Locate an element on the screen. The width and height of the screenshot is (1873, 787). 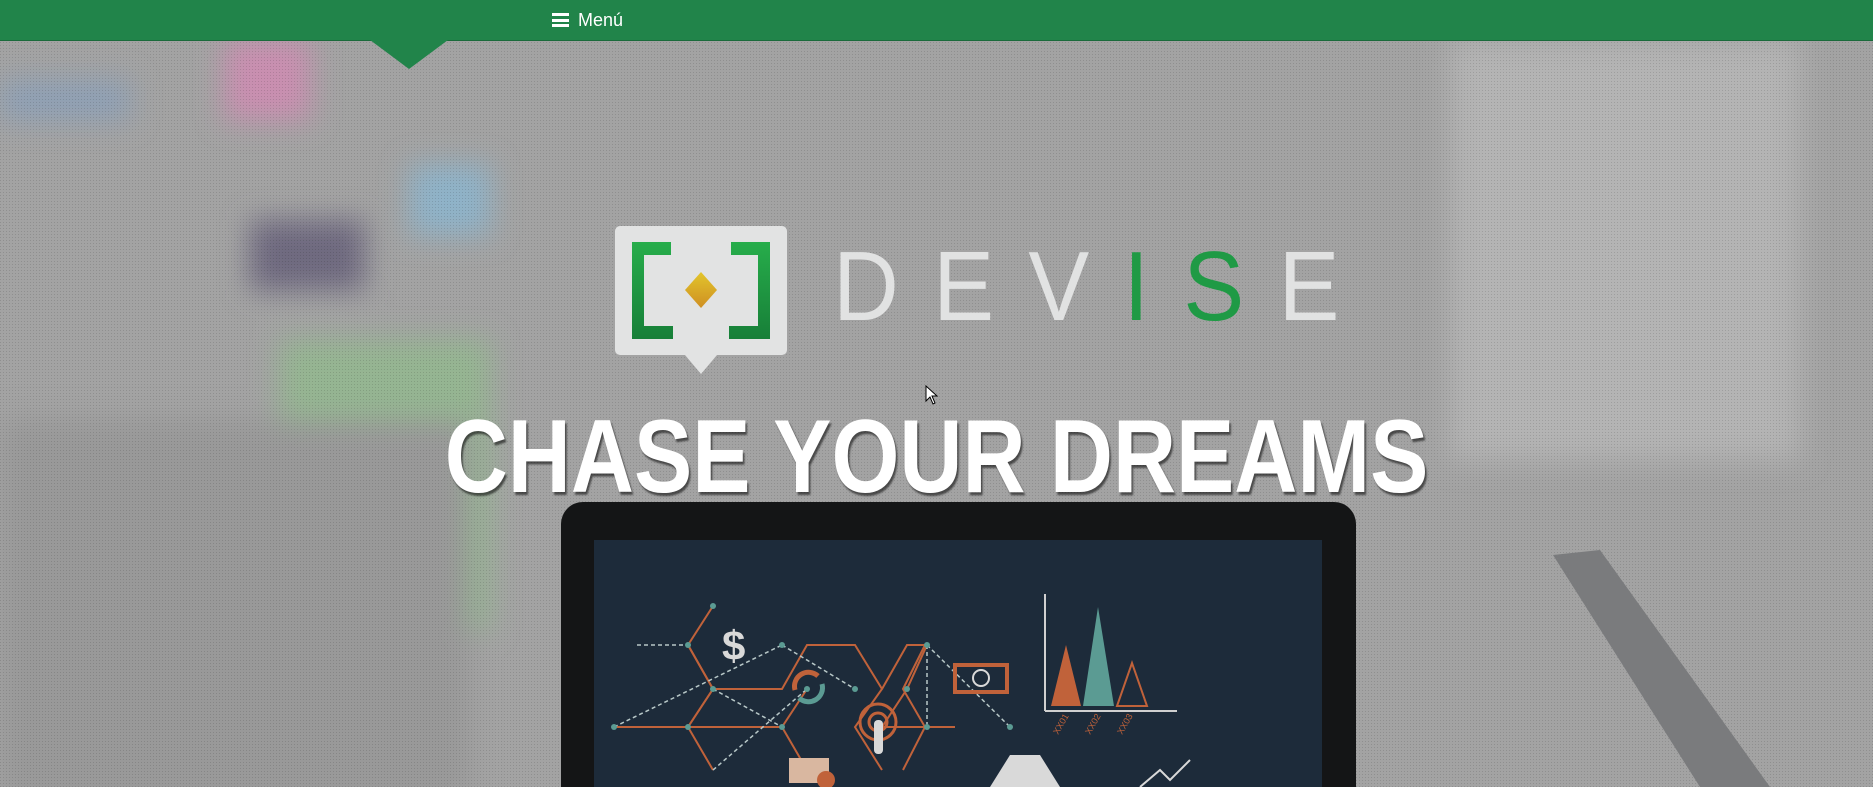
brand-text-highlight: IS is located at coordinates (1201, 286).